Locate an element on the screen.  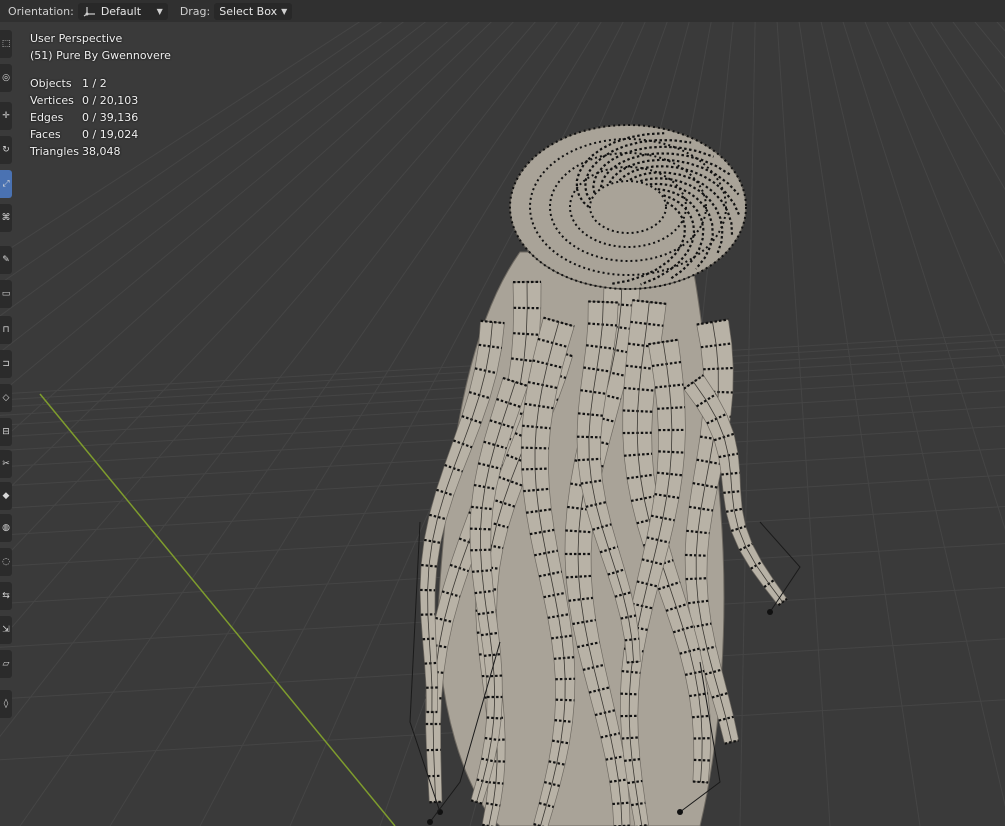
extrude-icon: ⊓ is located at coordinates (6, 330).